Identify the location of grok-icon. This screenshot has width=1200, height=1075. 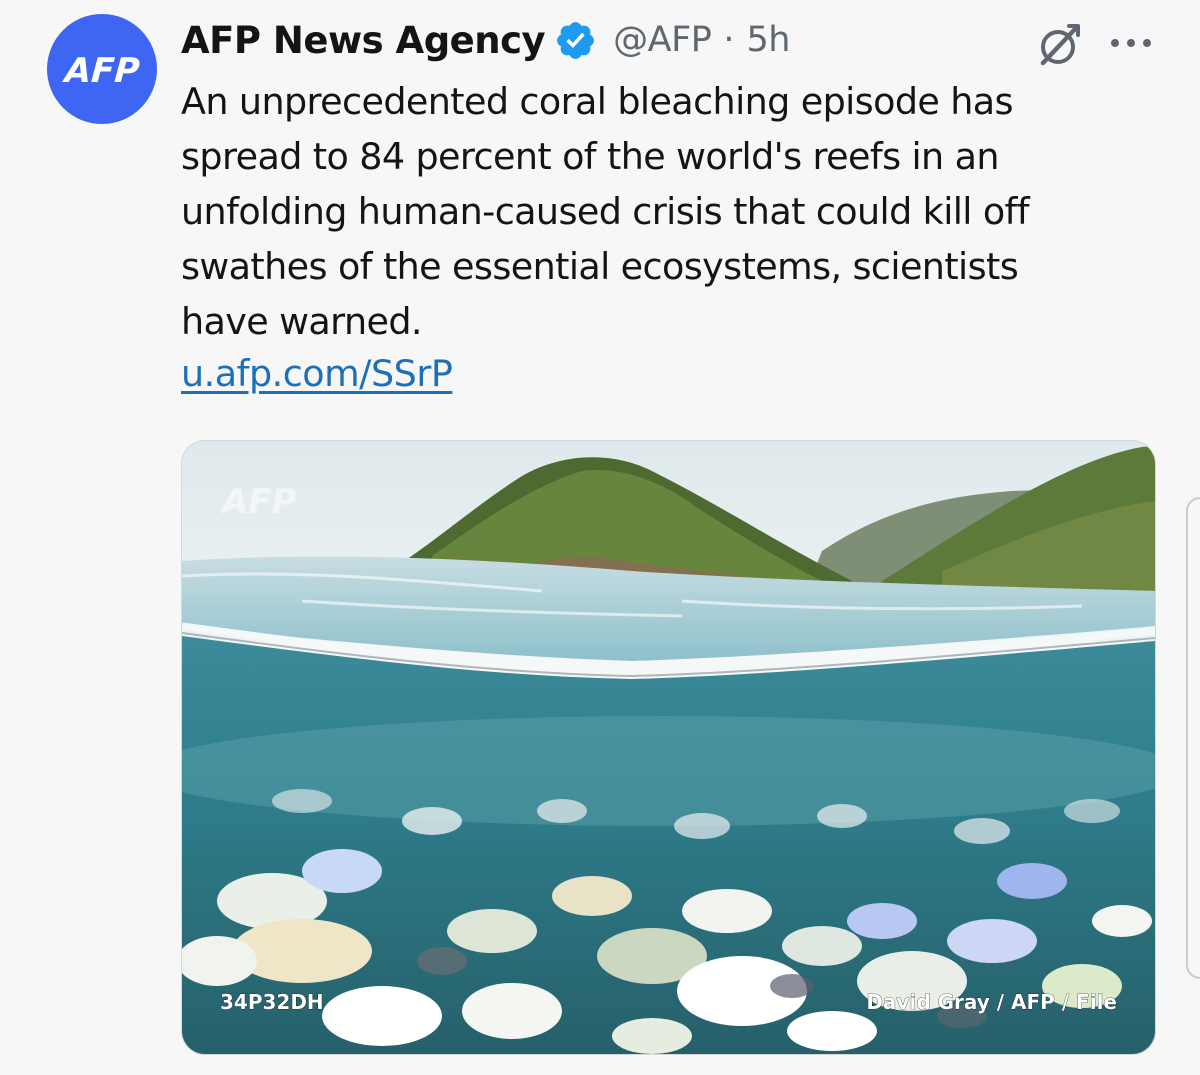
(1058, 45).